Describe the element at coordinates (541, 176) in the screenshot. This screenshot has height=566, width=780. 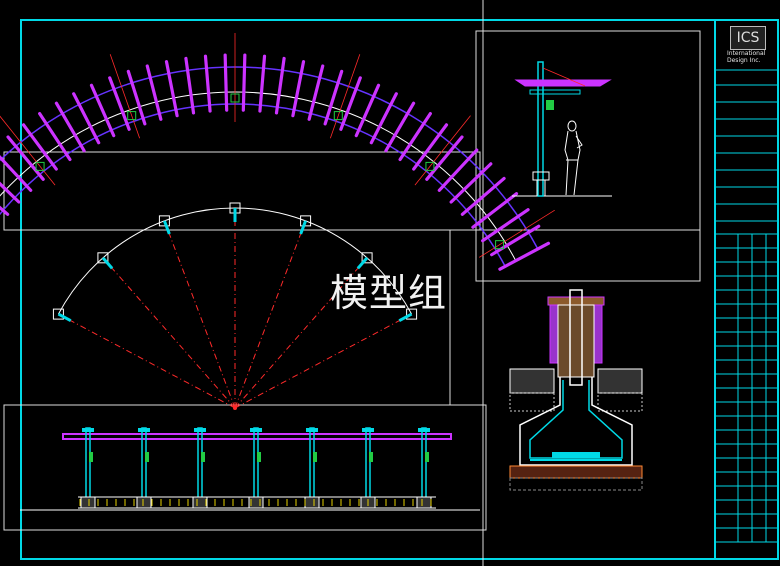
I see `bench` at that location.